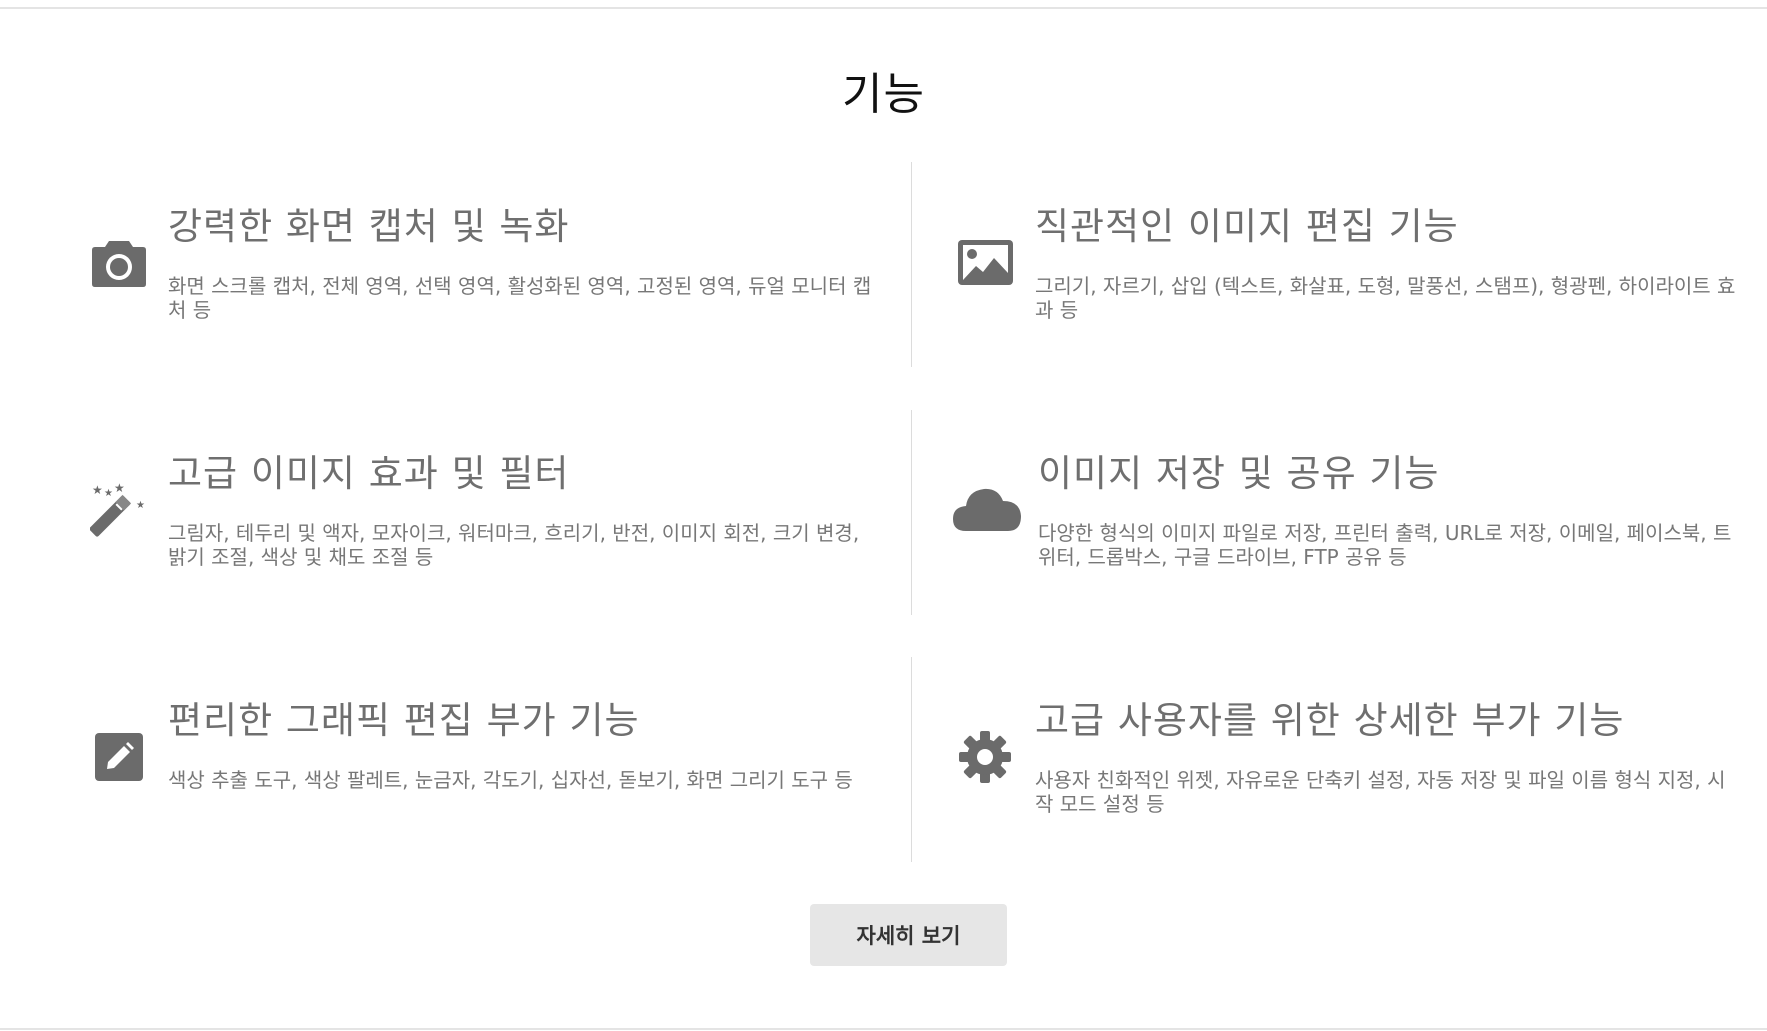  Describe the element at coordinates (404, 720) in the screenshot. I see `feature-title: 편리한 그래픽 편집 부가 기능` at that location.